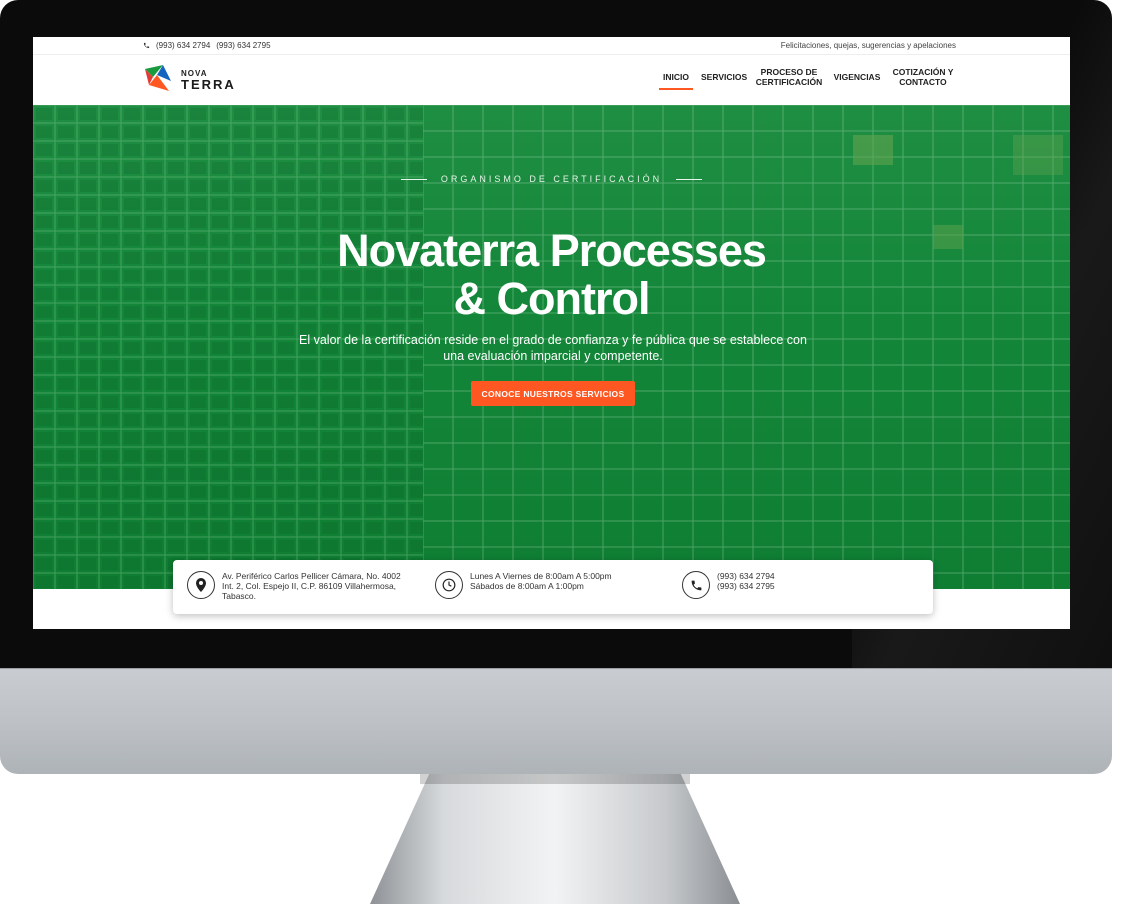  I want to click on tagline-text: ORGANISMO DE CERTIFICACIÓN, so click(551, 179).